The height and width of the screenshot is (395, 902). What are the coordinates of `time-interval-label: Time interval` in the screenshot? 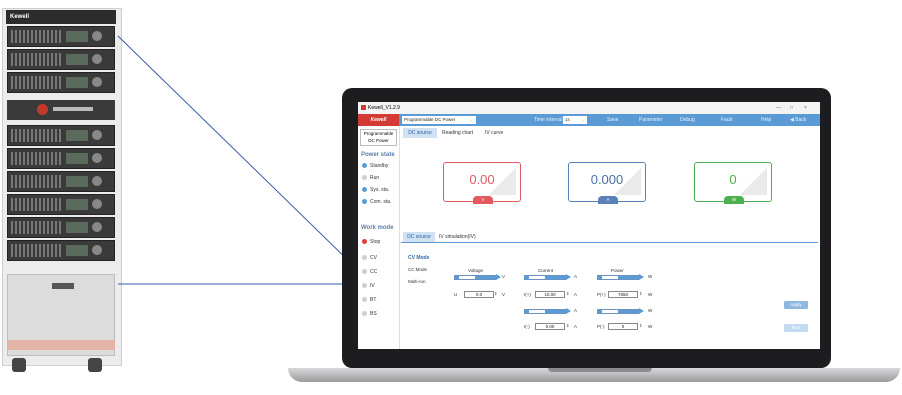 It's located at (548, 120).